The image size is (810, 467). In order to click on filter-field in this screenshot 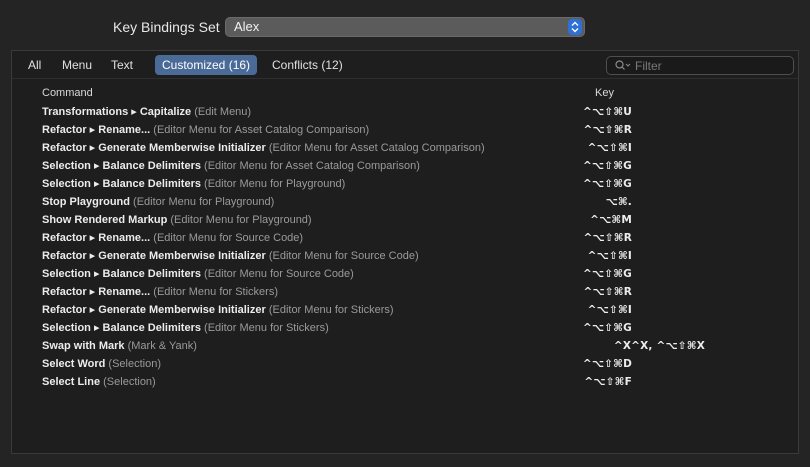, I will do `click(700, 65)`.